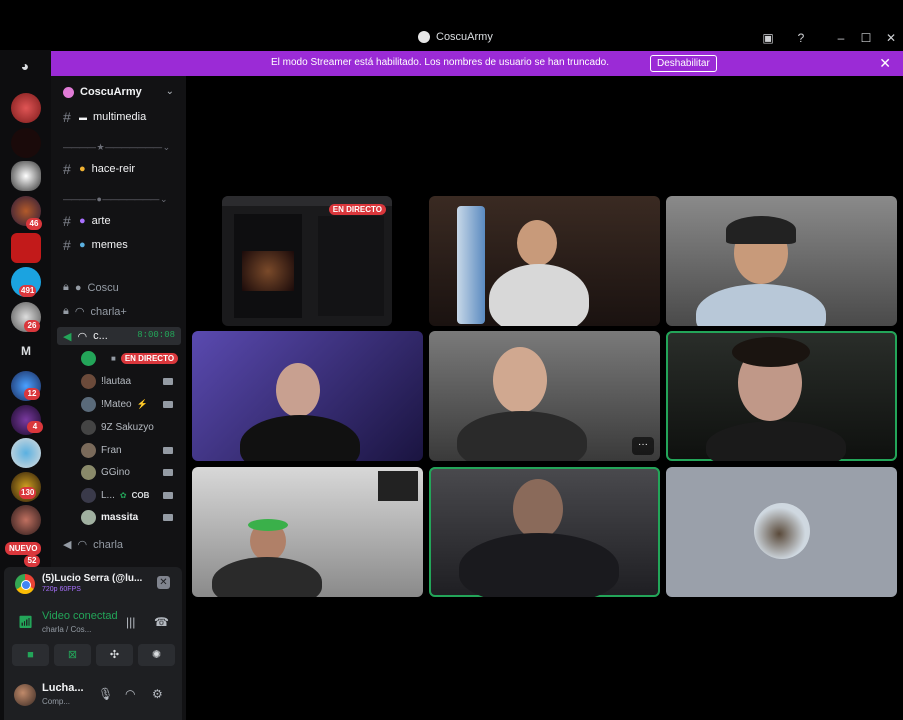  I want to click on inbox-icon: ▣, so click(768, 38).